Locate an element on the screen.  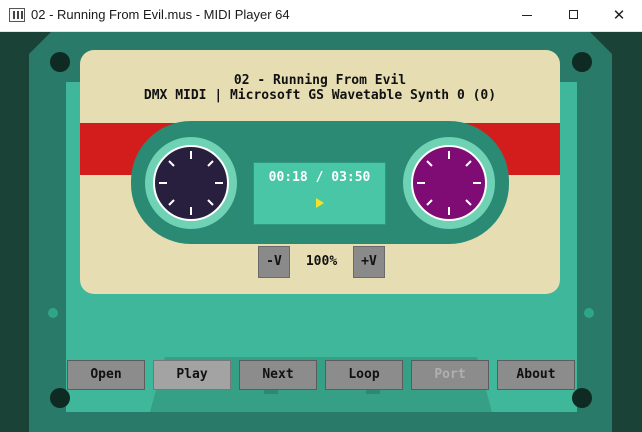
play-indicator-icon is located at coordinates (320, 203).